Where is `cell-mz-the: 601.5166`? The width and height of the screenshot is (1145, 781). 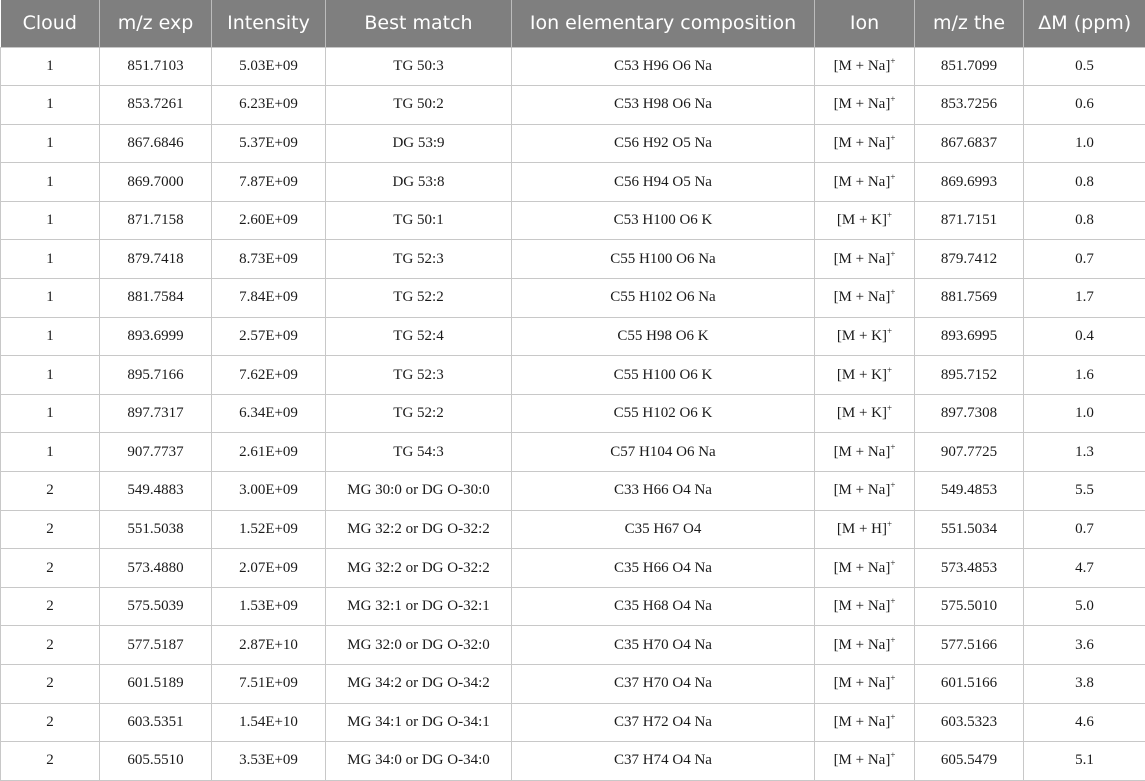 cell-mz-the: 601.5166 is located at coordinates (969, 684).